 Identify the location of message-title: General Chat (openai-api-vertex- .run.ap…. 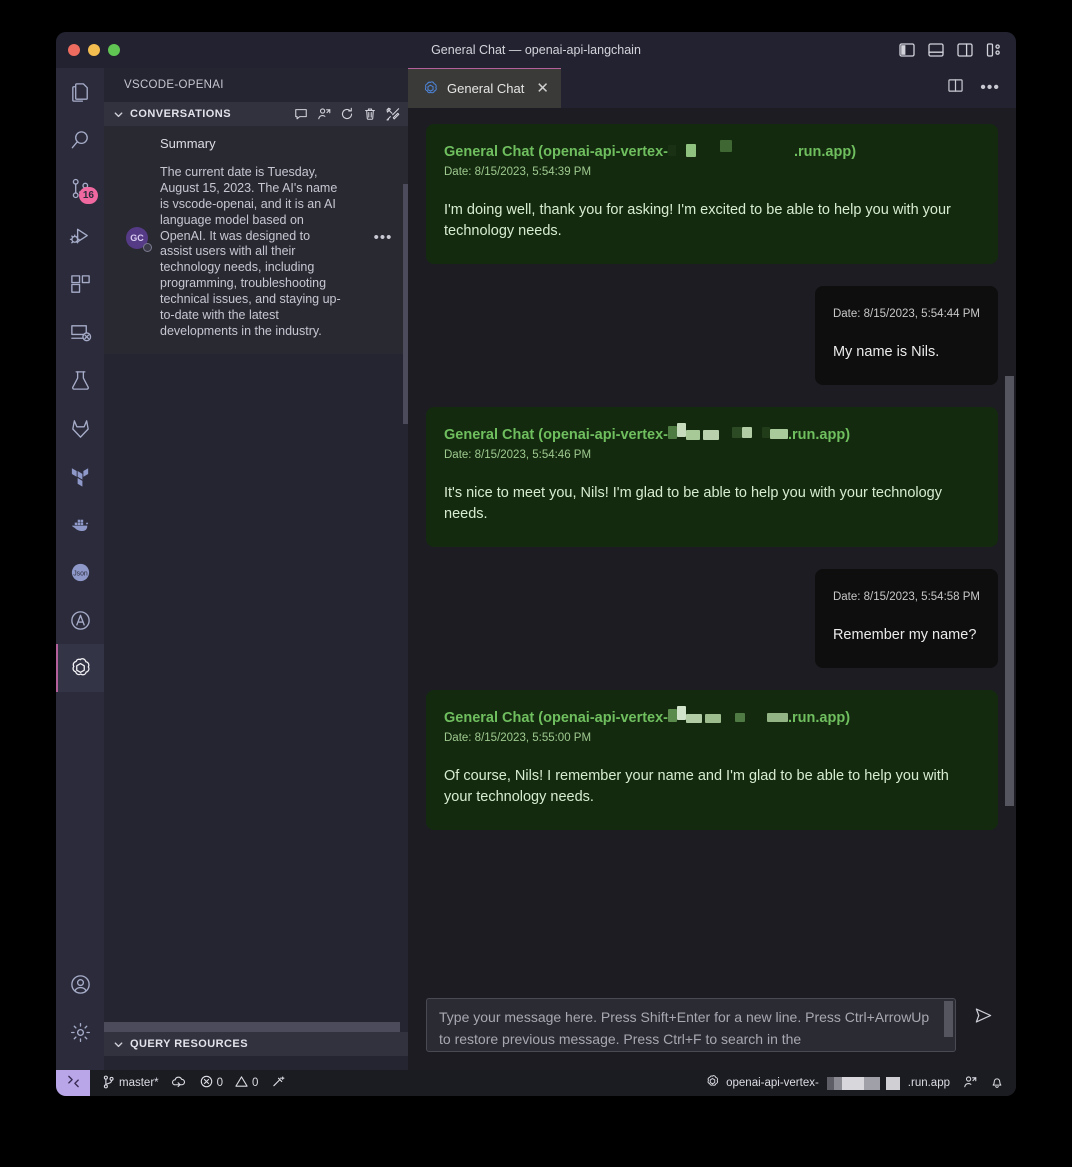
(712, 716).